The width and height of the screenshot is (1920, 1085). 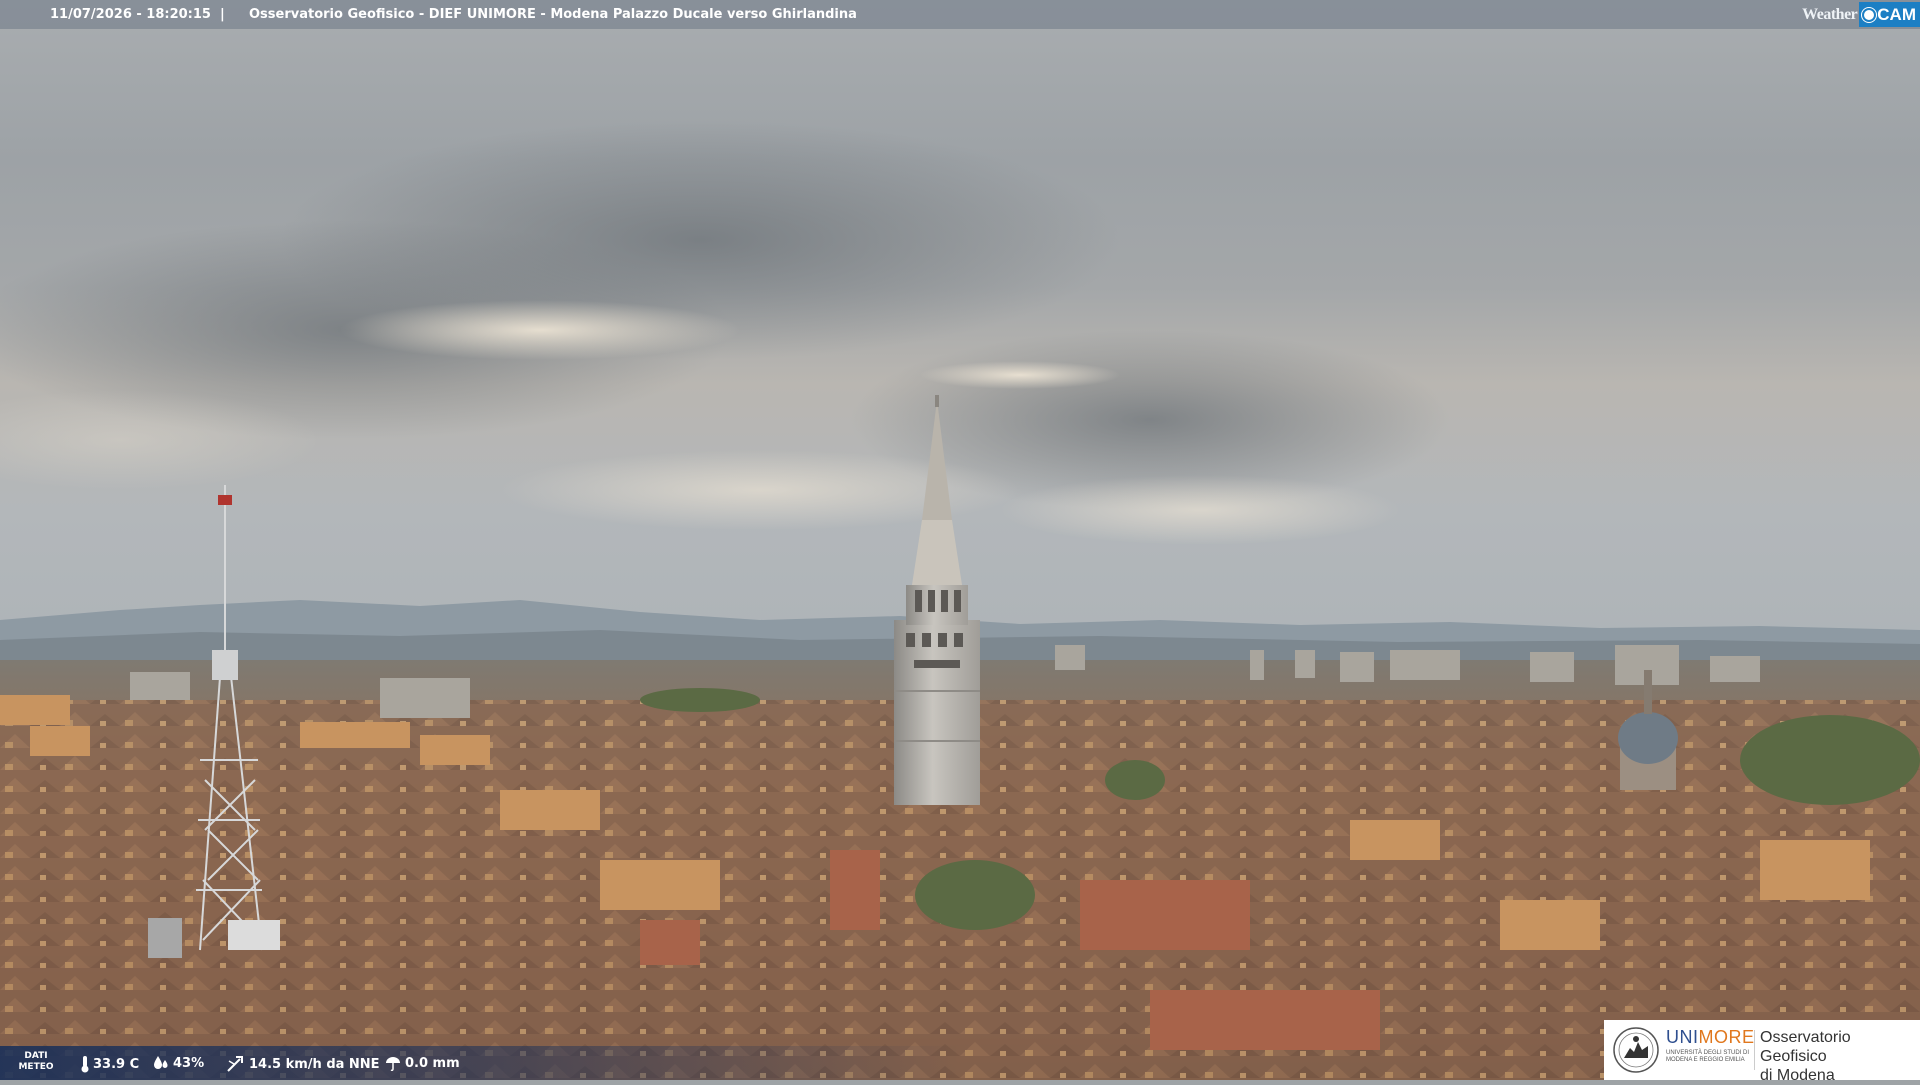 I want to click on observatory-name: Osservatorio Geofisico di Modena, so click(x=1840, y=1056).